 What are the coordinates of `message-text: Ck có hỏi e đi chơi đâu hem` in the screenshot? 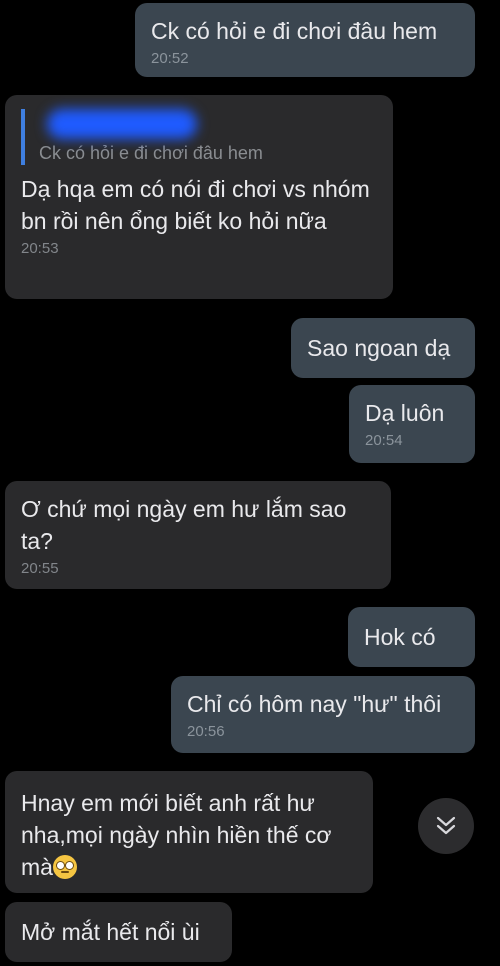 It's located at (294, 31).